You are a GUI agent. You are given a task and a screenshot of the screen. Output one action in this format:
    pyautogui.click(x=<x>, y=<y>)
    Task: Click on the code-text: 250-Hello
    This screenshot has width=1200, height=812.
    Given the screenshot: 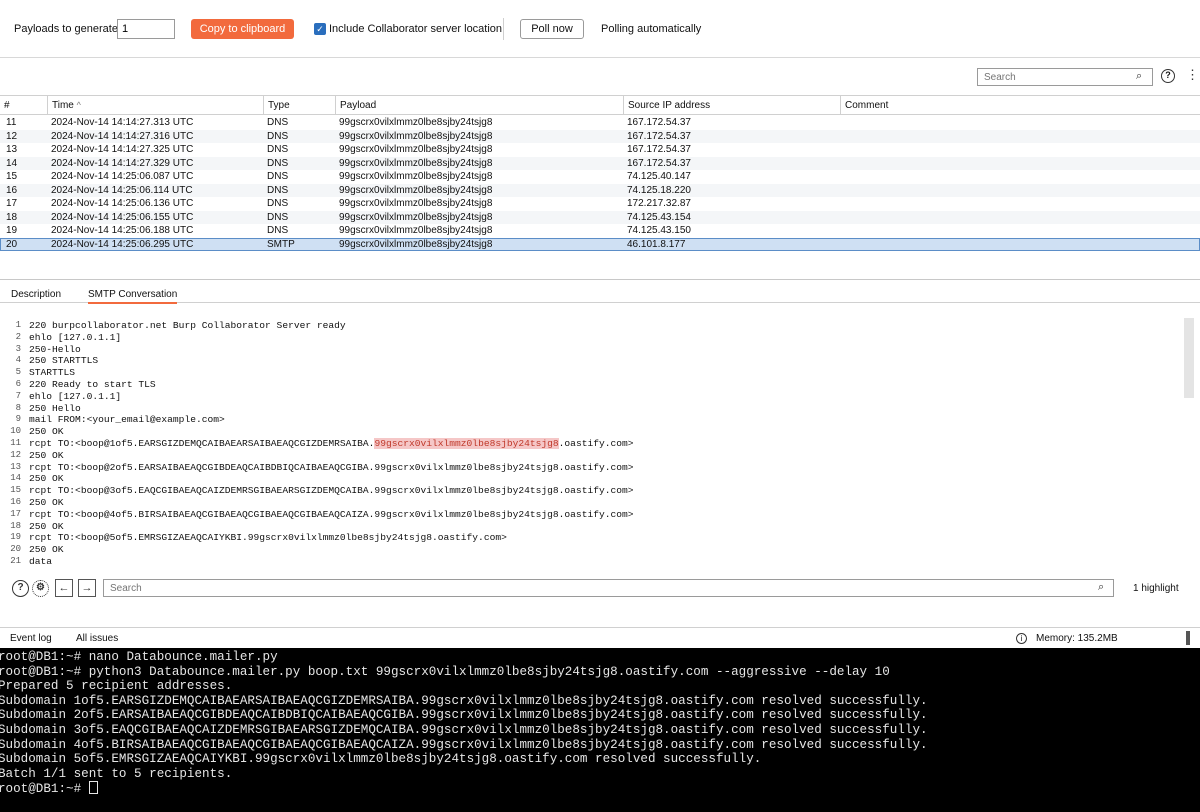 What is the action you would take?
    pyautogui.click(x=55, y=349)
    